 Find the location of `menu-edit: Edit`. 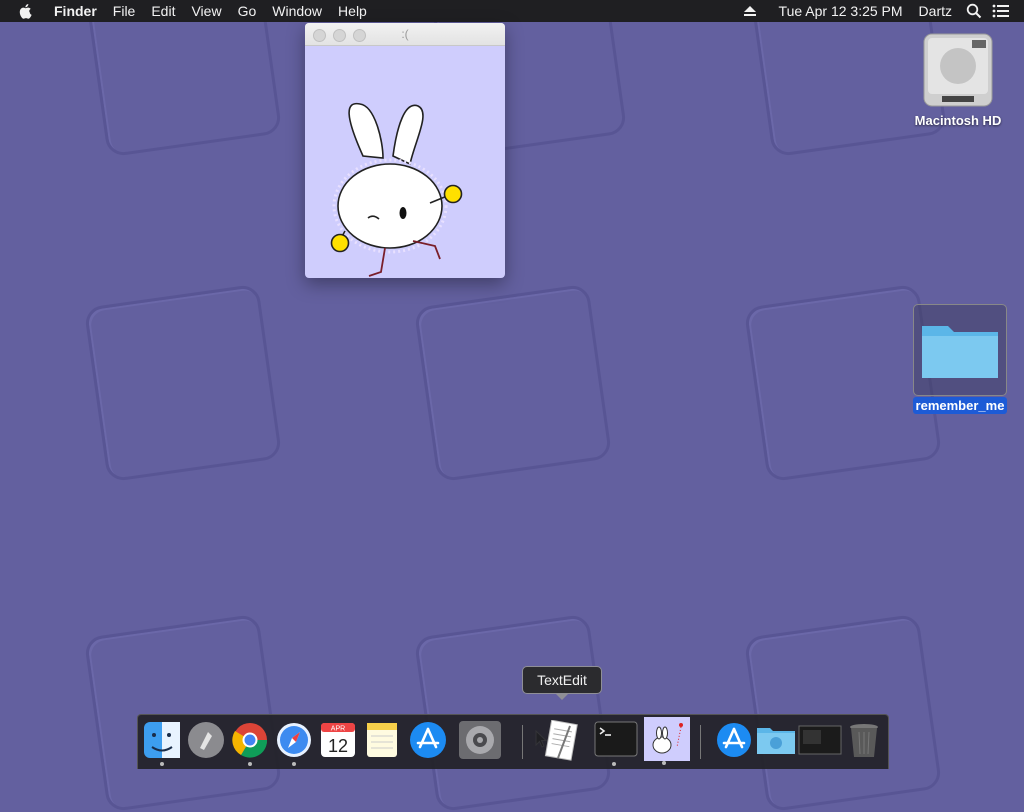

menu-edit: Edit is located at coordinates (163, 11).